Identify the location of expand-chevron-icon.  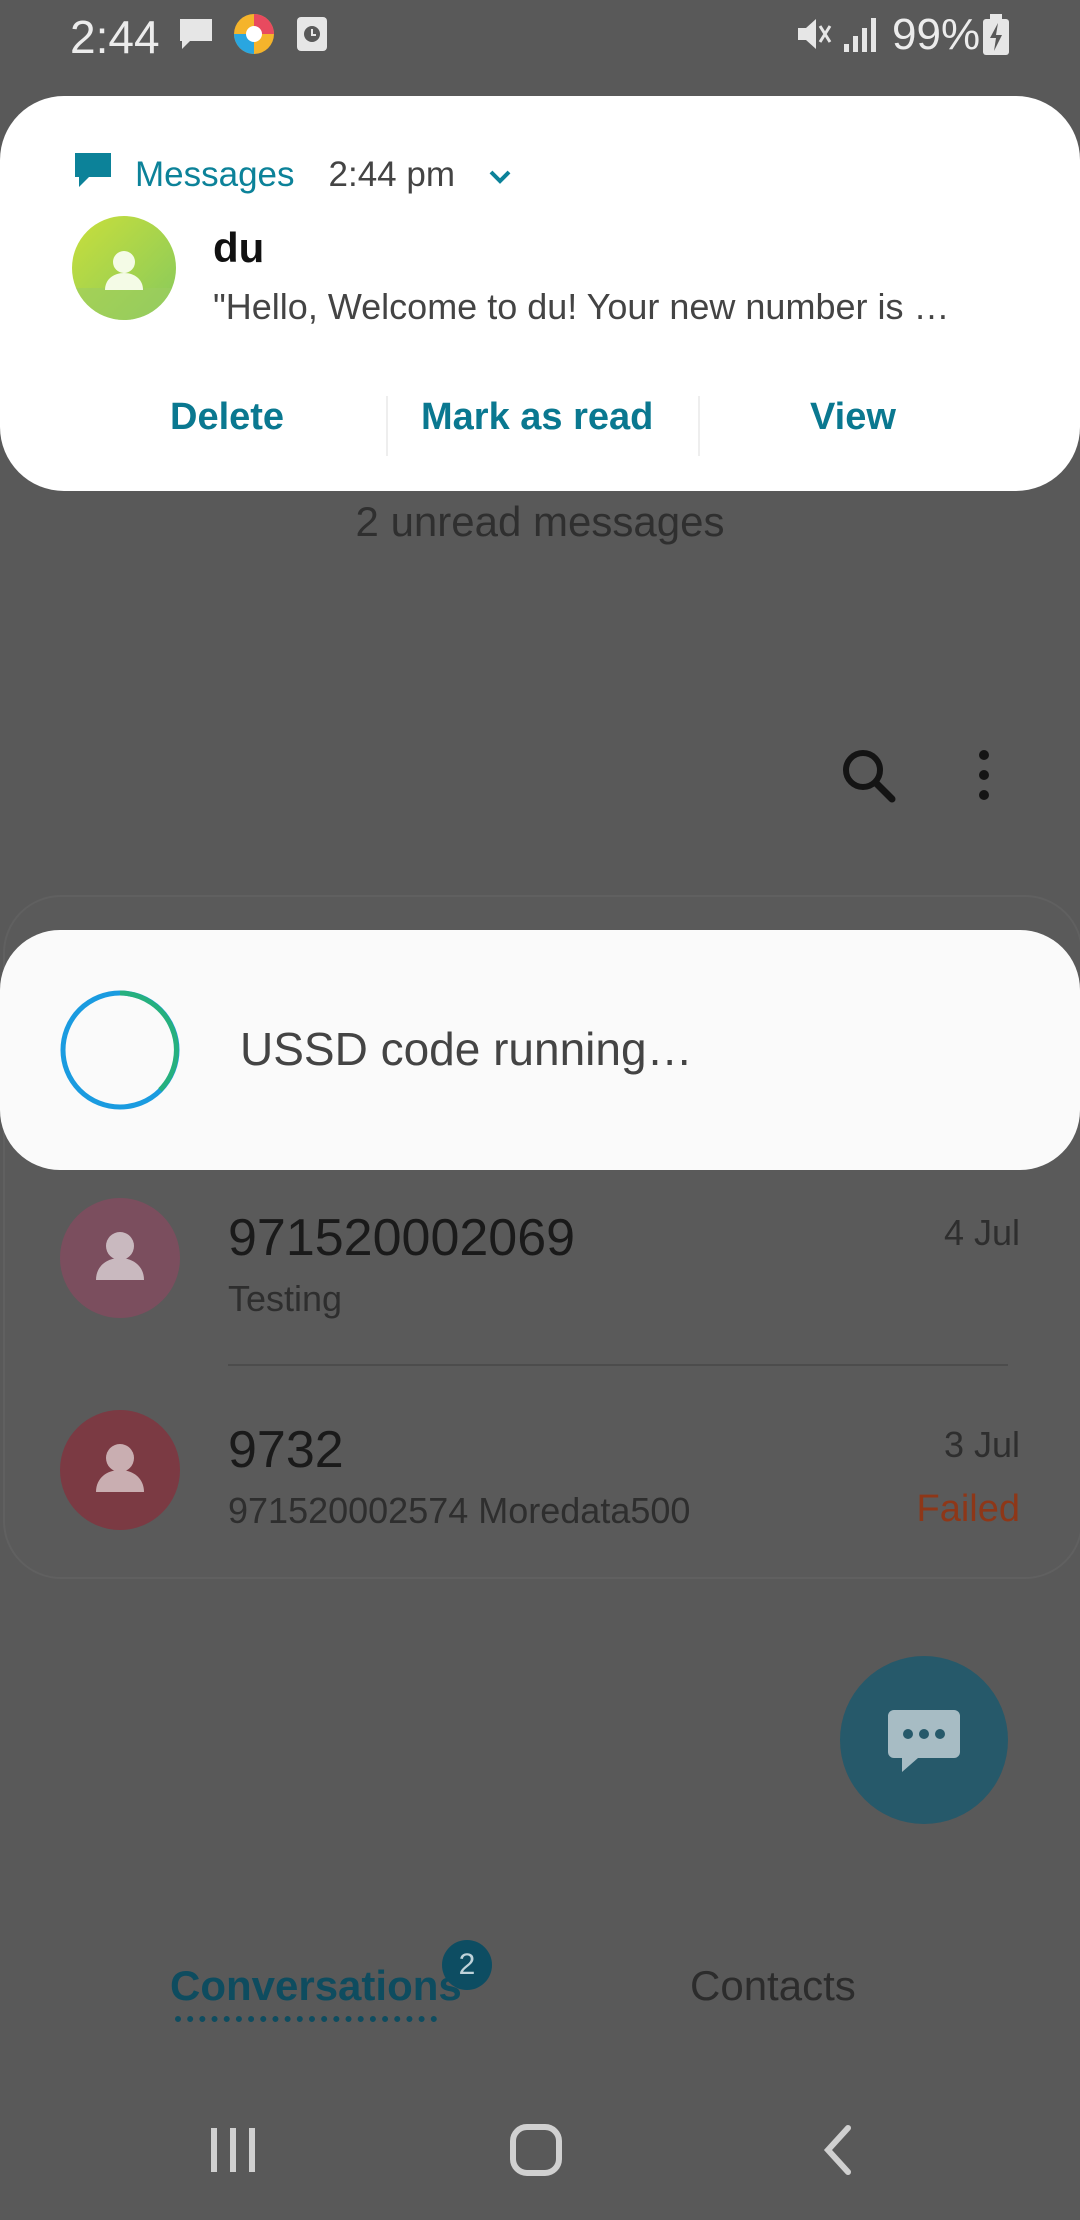
(500, 175).